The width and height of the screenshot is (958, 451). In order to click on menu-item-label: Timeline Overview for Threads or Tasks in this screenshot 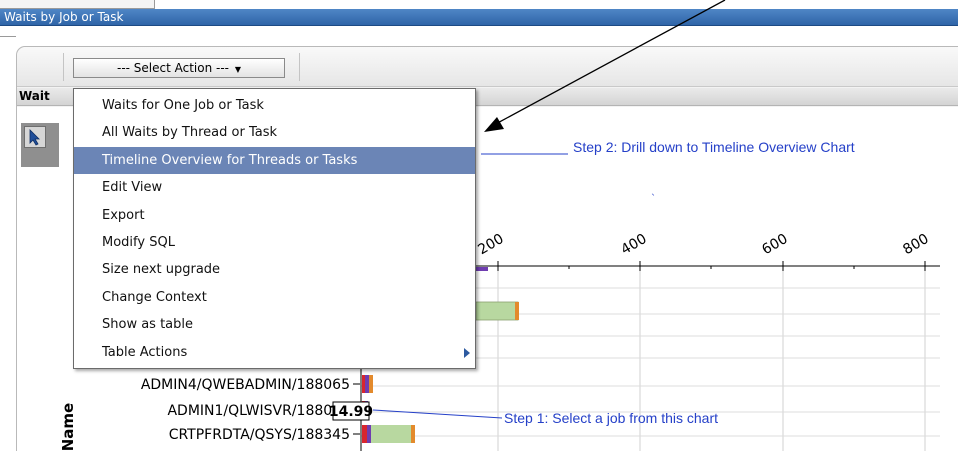, I will do `click(230, 160)`.